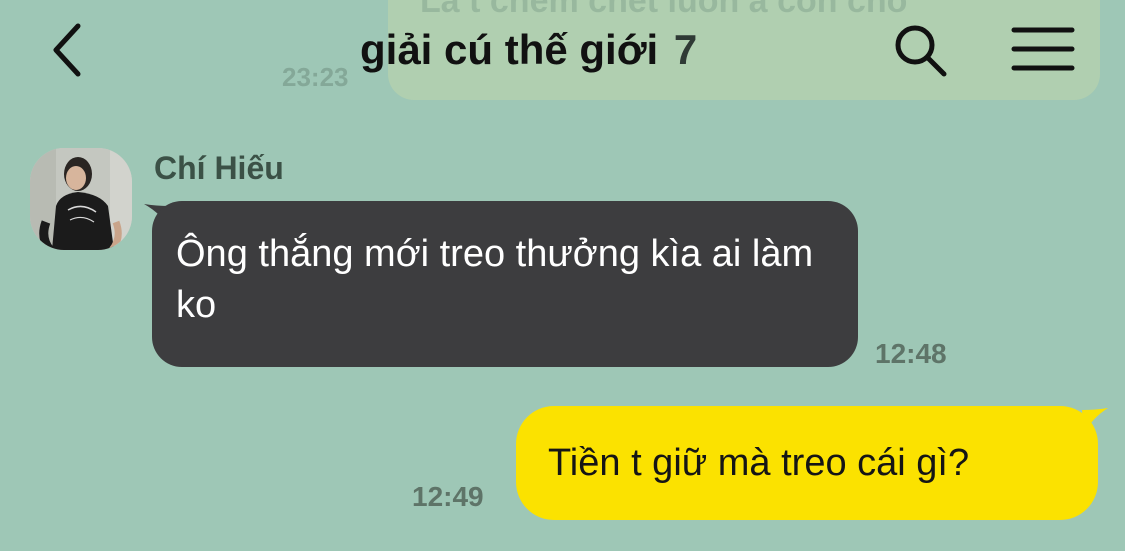  Describe the element at coordinates (685, 49) in the screenshot. I see `member-count: 7` at that location.